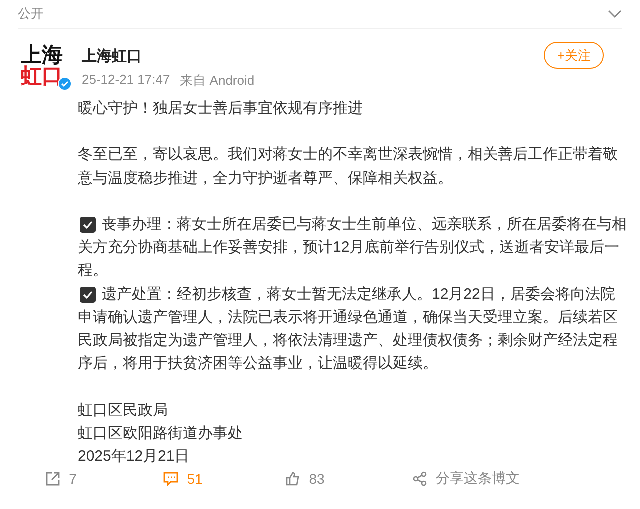 The image size is (640, 509). What do you see at coordinates (31, 14) in the screenshot?
I see `visibility-label: 公开` at bounding box center [31, 14].